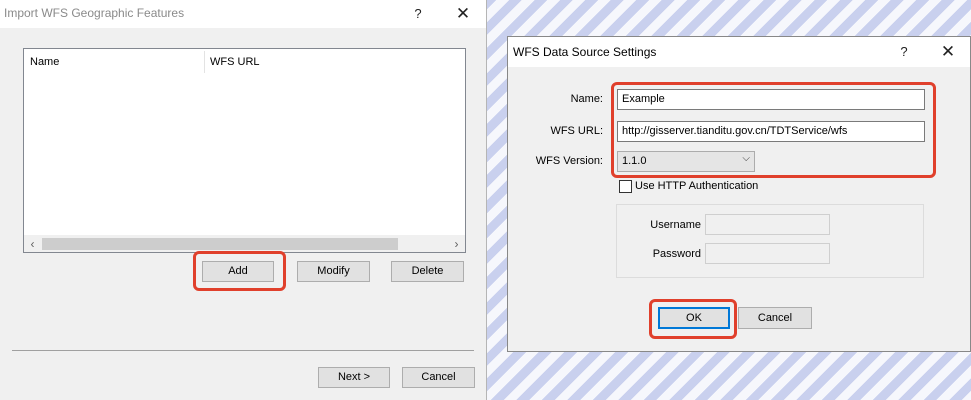  Describe the element at coordinates (586, 99) in the screenshot. I see `name-label: Name:` at that location.